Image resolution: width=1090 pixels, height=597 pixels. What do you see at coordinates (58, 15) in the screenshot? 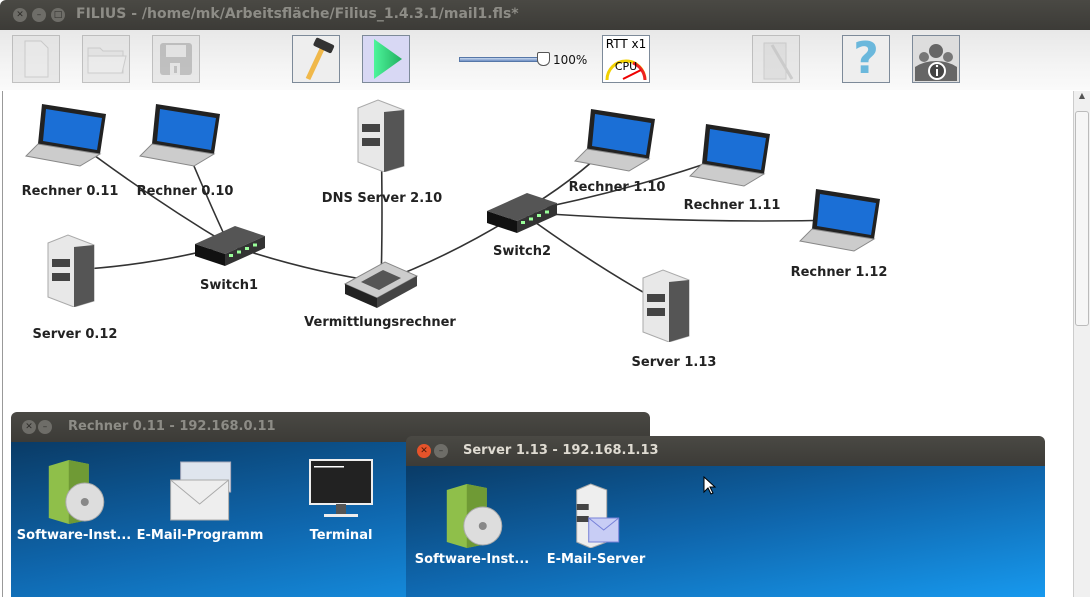
I see `maximize-button: □` at bounding box center [58, 15].